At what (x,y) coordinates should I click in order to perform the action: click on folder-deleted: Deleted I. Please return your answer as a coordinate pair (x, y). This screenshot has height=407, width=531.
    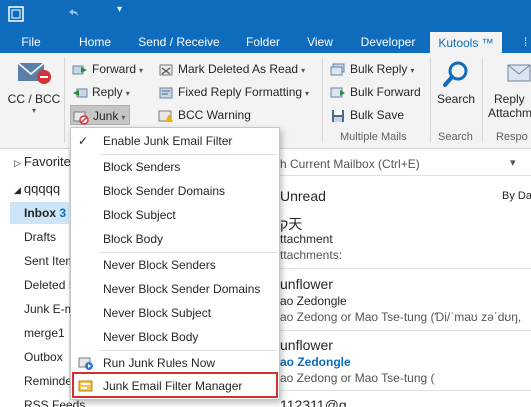
    Looking at the image, I should click on (48, 285).